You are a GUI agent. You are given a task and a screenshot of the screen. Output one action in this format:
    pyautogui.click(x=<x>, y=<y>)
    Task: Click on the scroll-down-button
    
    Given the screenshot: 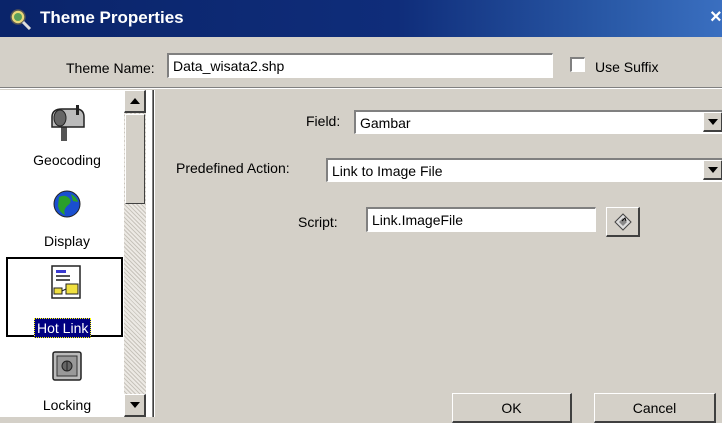 What is the action you would take?
    pyautogui.click(x=135, y=405)
    